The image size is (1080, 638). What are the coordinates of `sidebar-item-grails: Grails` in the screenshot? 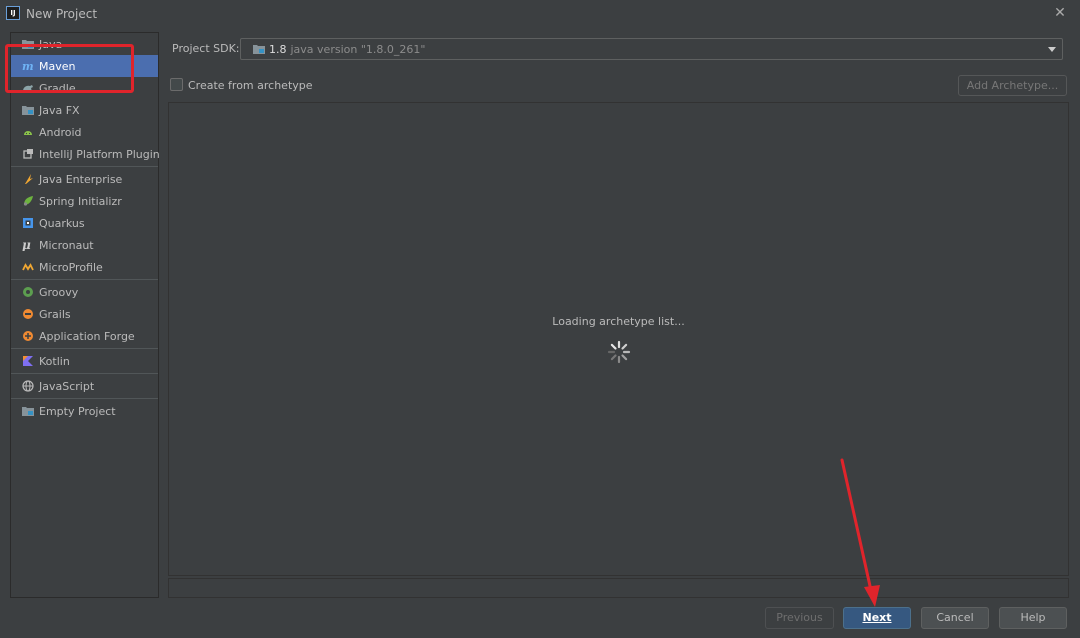 It's located at (84, 314).